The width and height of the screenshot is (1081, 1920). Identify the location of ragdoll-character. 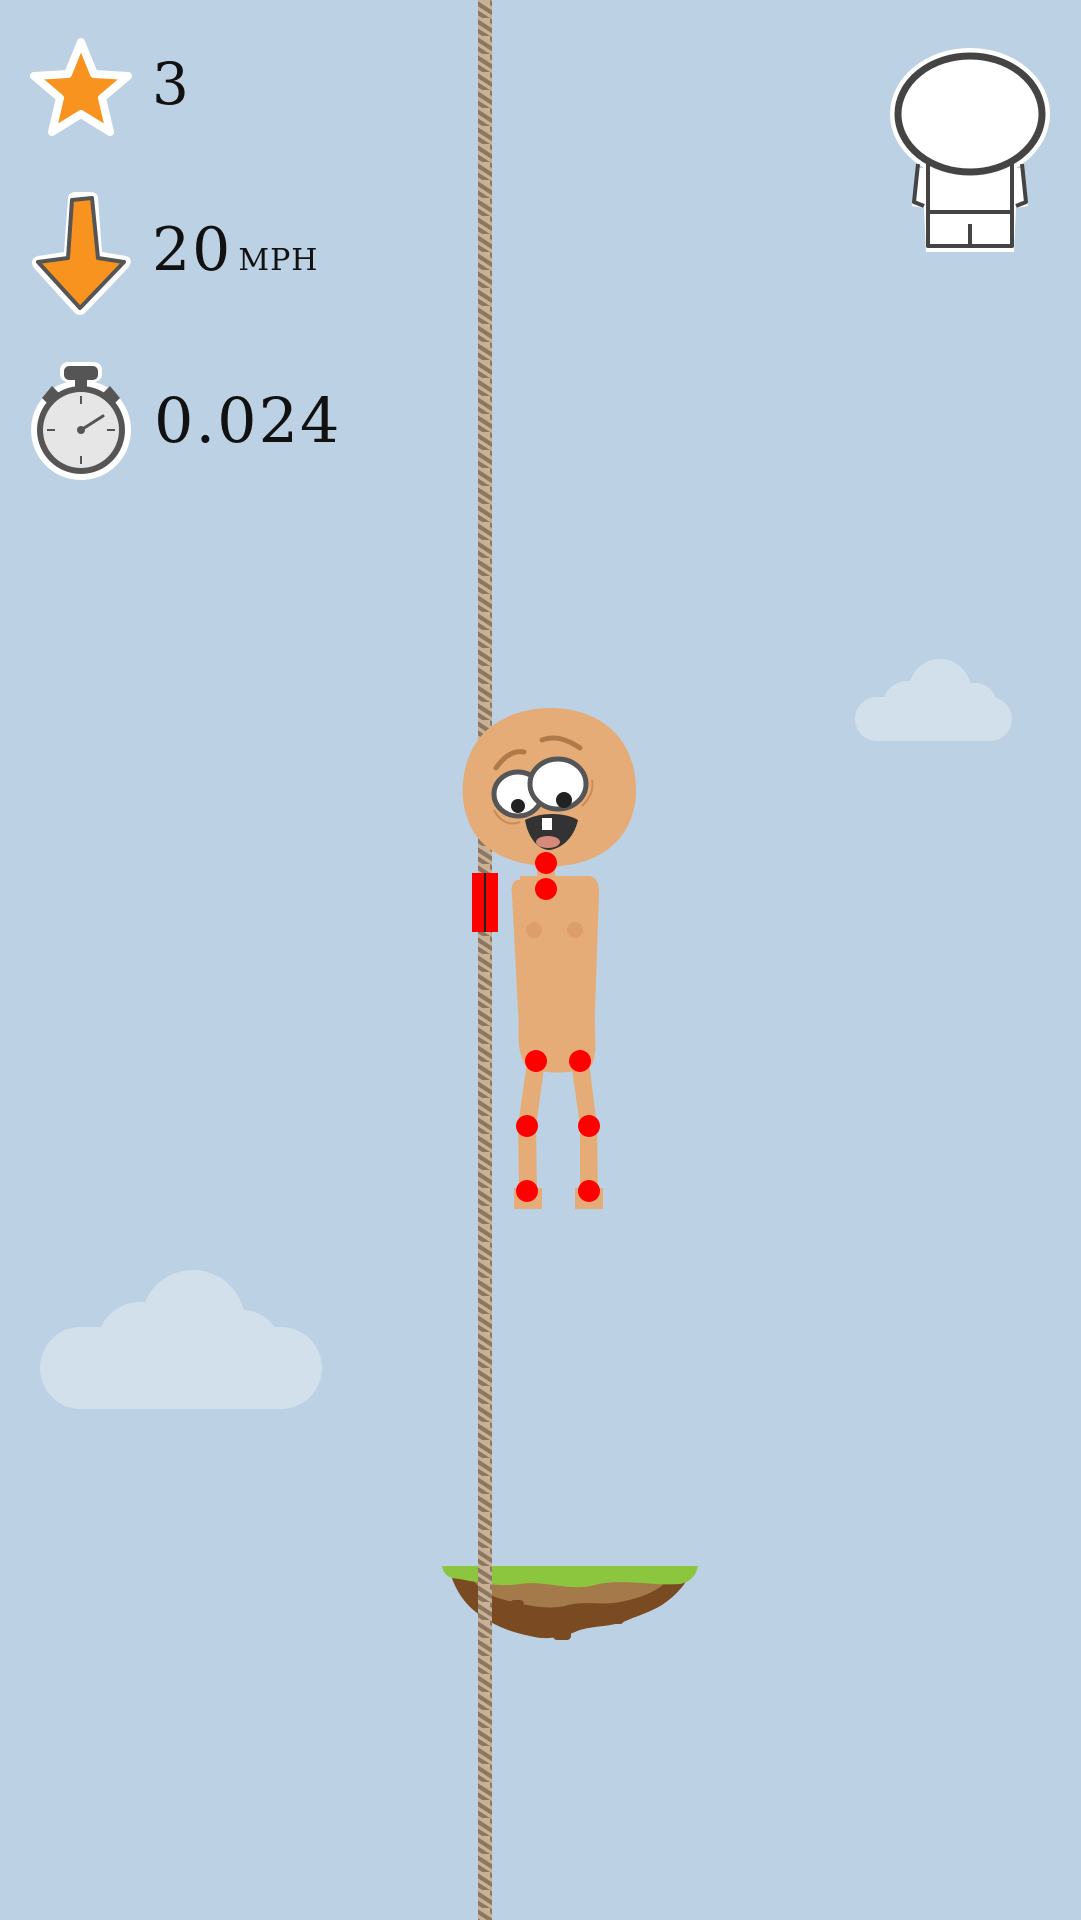
(549, 958).